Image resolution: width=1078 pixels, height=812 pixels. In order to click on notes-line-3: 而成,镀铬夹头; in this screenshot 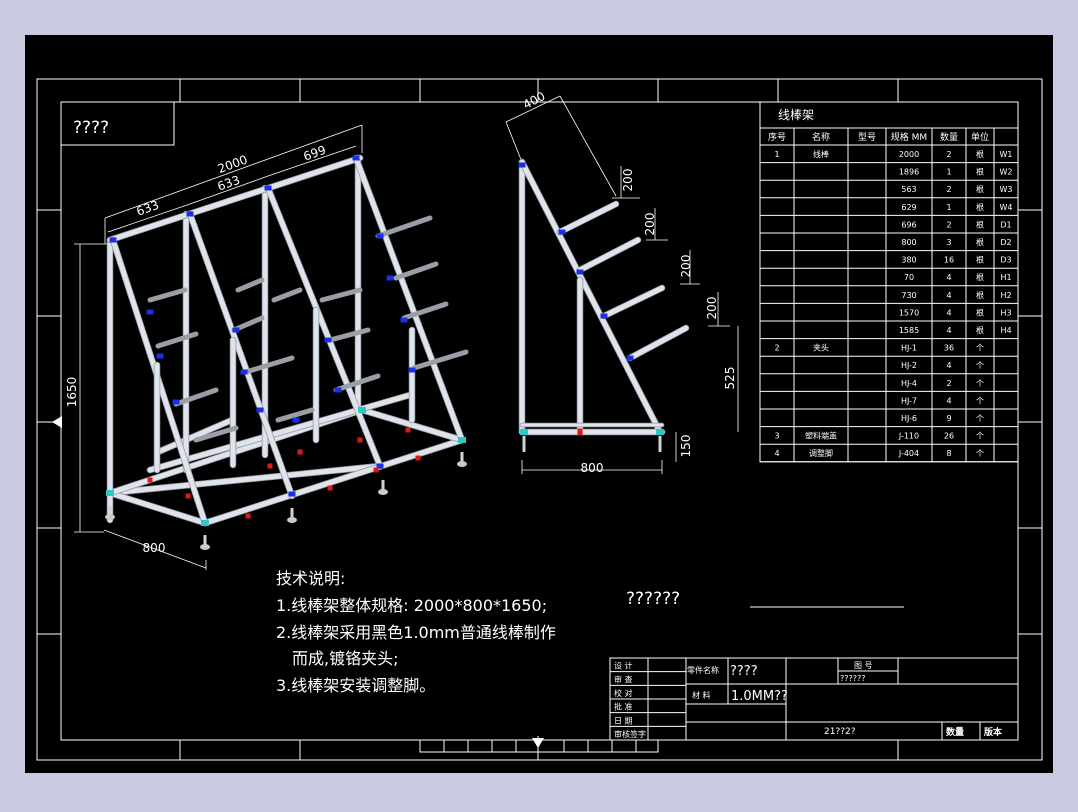, I will do `click(345, 658)`.